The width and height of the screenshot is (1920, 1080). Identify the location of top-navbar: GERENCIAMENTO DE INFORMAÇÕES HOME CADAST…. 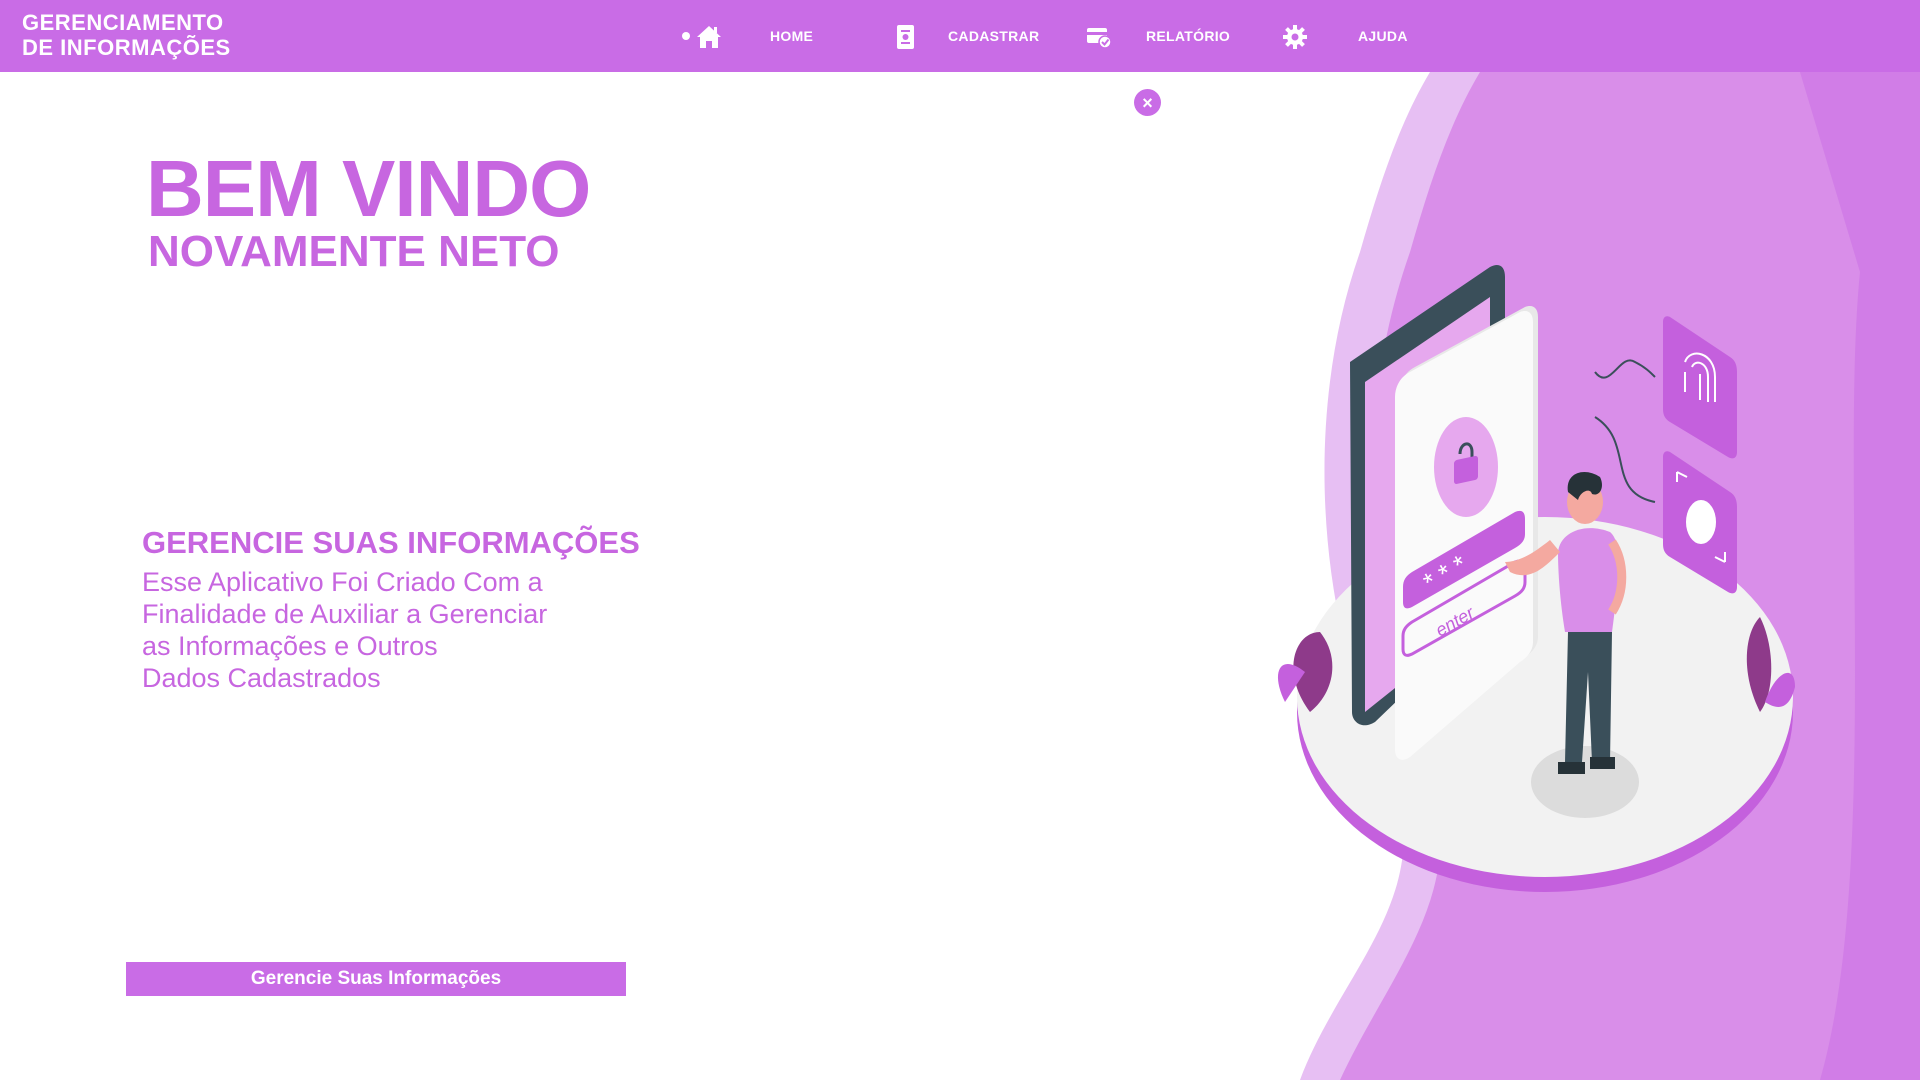
(960, 36).